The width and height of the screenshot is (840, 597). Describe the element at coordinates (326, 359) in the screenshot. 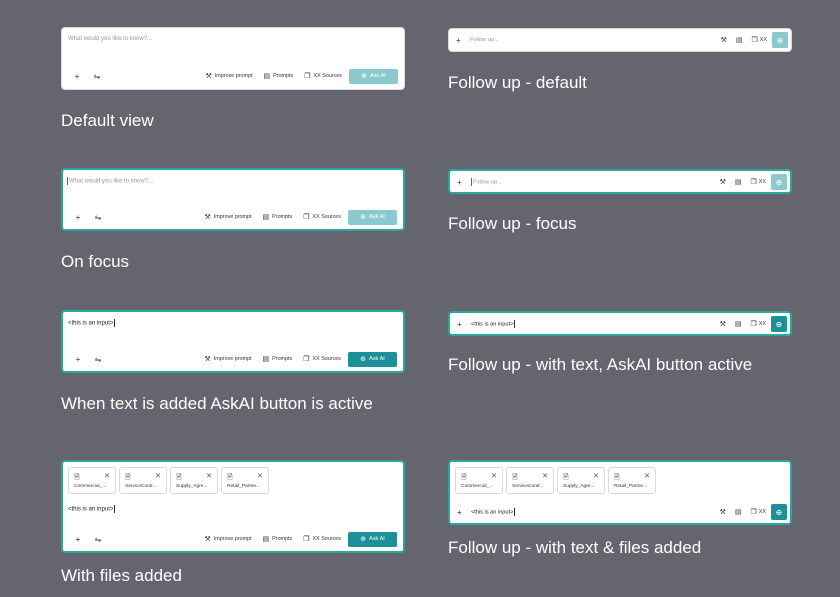

I see `sources-label: XX Sources` at that location.